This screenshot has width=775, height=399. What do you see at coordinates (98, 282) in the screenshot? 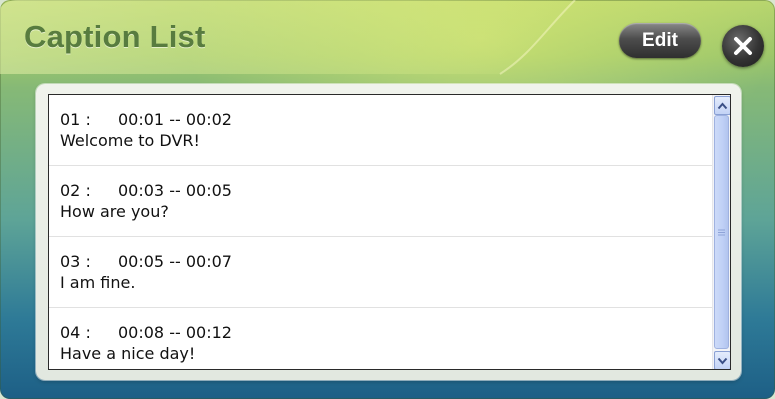
I see `caption-text: I am fine.` at bounding box center [98, 282].